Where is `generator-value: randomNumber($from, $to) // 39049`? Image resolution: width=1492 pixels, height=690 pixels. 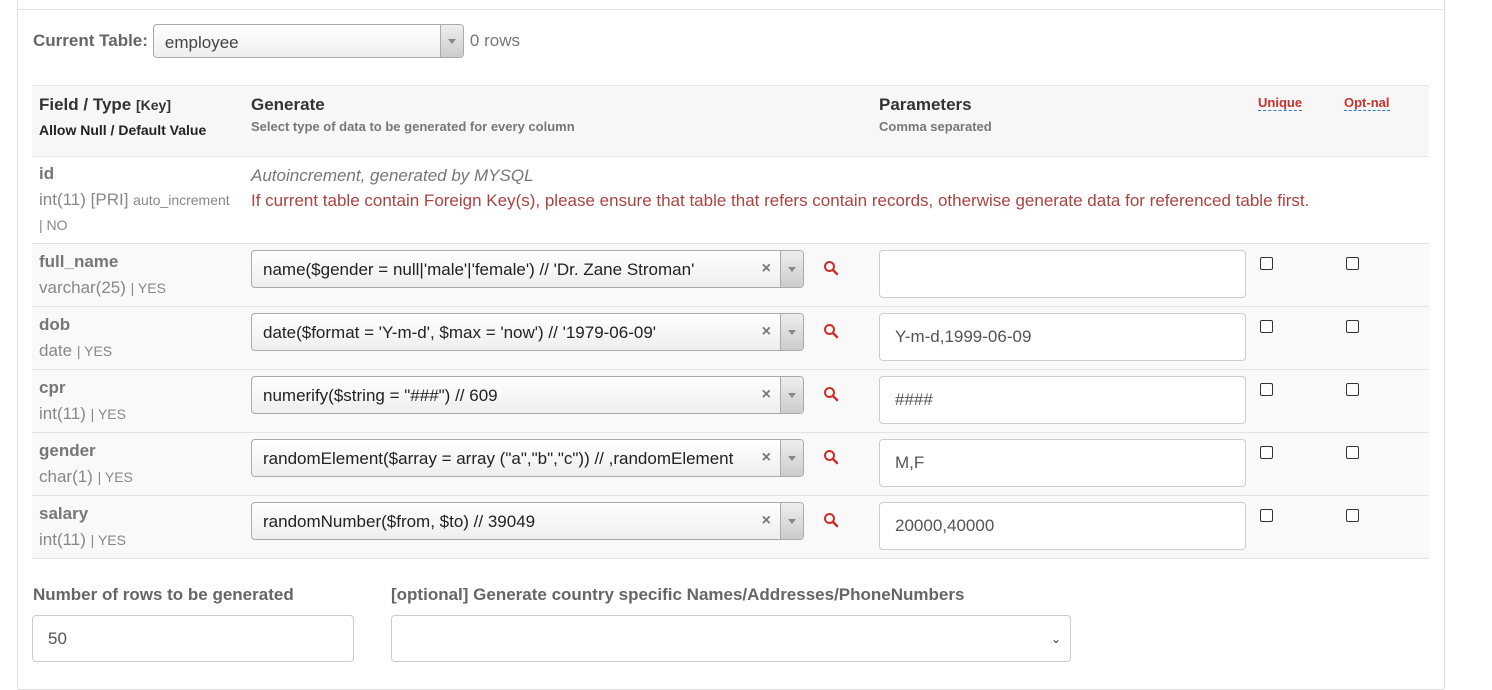 generator-value: randomNumber($from, $to) // 39049 is located at coordinates (399, 521).